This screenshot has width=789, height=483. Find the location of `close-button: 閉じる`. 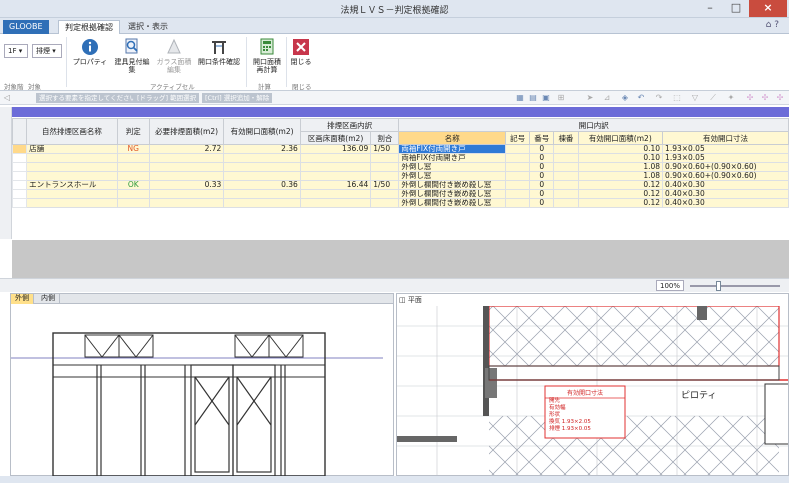

close-button: 閉じる is located at coordinates (301, 52).